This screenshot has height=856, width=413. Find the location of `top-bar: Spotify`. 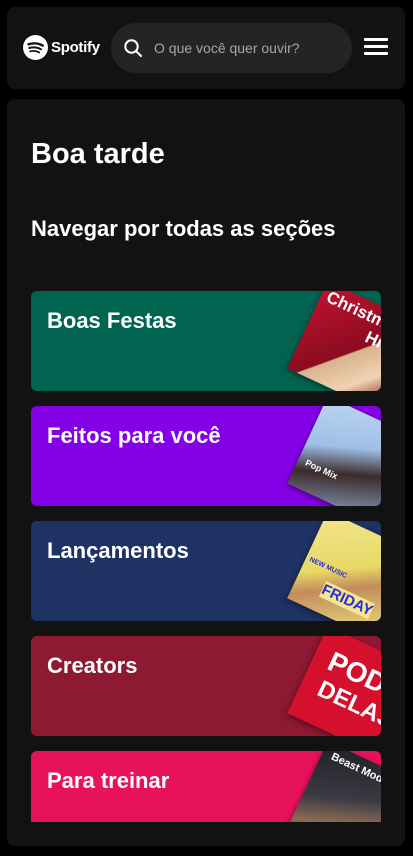

top-bar: Spotify is located at coordinates (206, 48).